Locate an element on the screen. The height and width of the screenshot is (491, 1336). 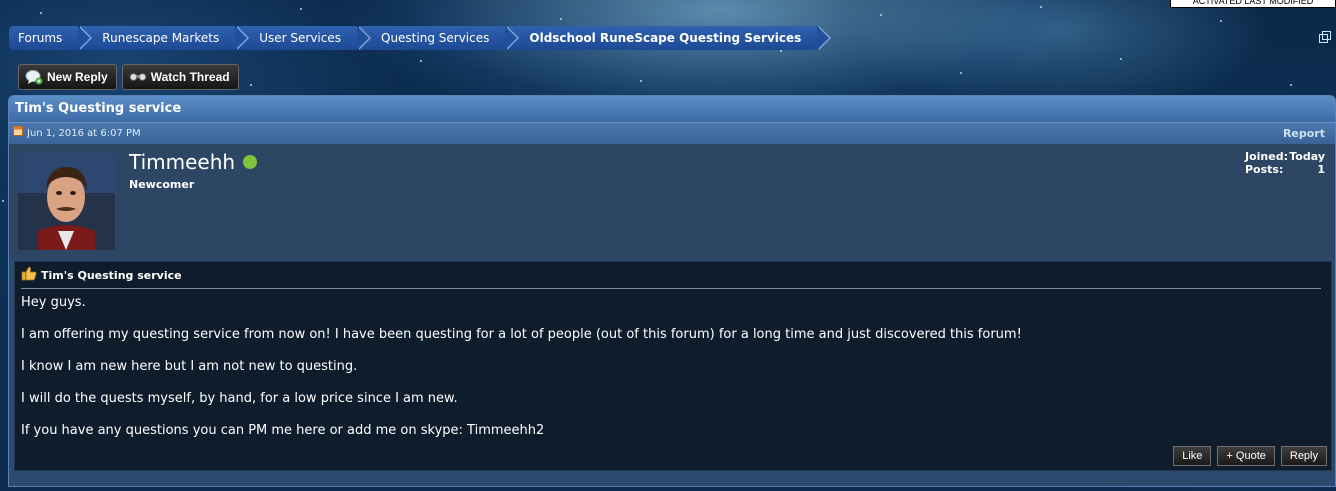
user-title: Newcomer is located at coordinates (162, 184).